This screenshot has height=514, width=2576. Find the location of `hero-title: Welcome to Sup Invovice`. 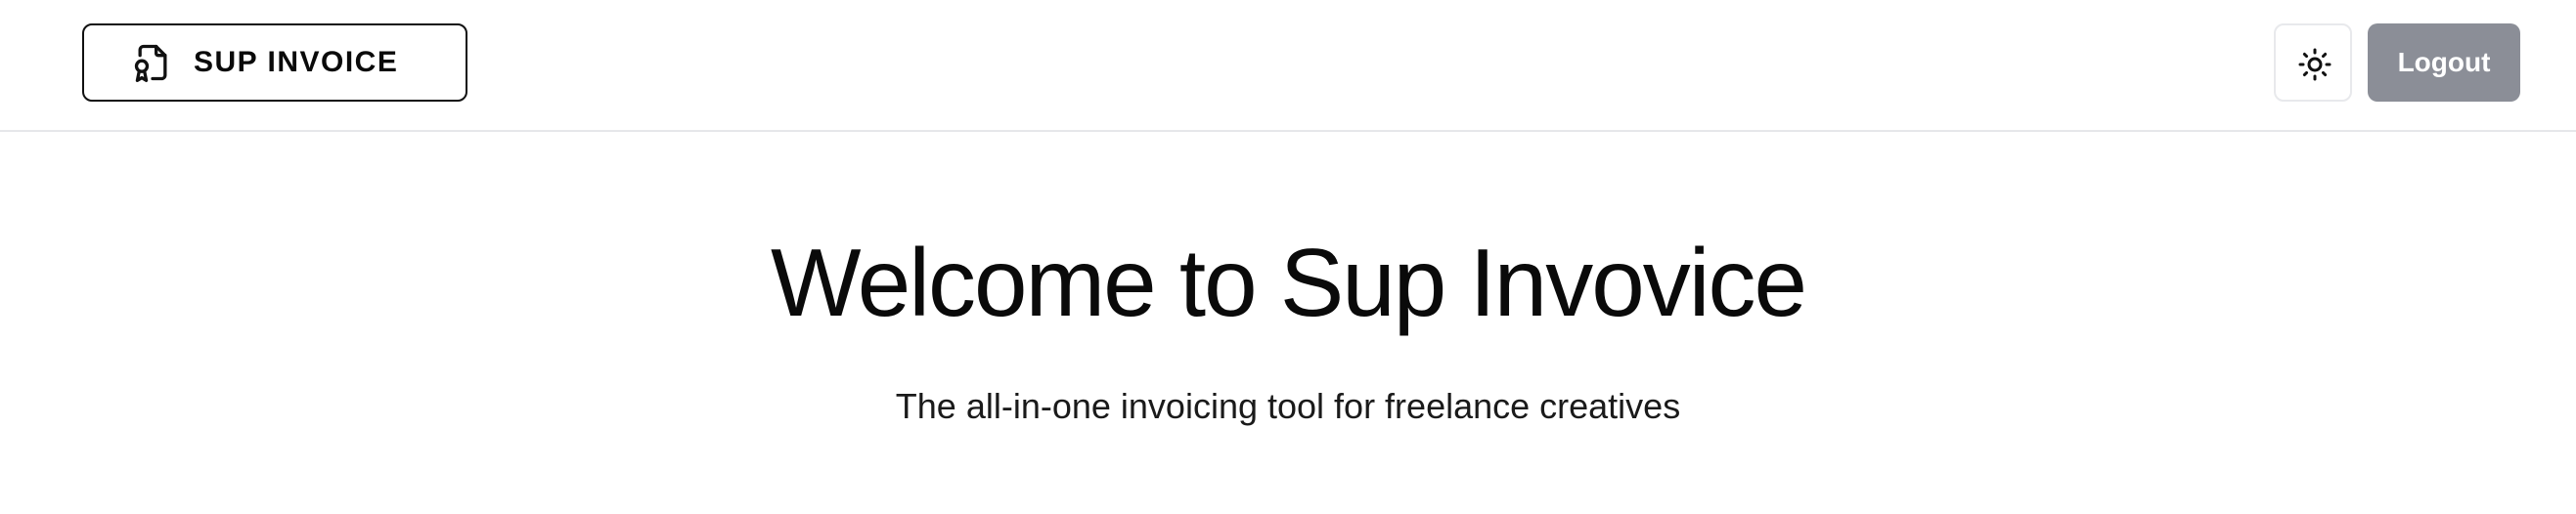

hero-title: Welcome to Sup Invovice is located at coordinates (1289, 282).